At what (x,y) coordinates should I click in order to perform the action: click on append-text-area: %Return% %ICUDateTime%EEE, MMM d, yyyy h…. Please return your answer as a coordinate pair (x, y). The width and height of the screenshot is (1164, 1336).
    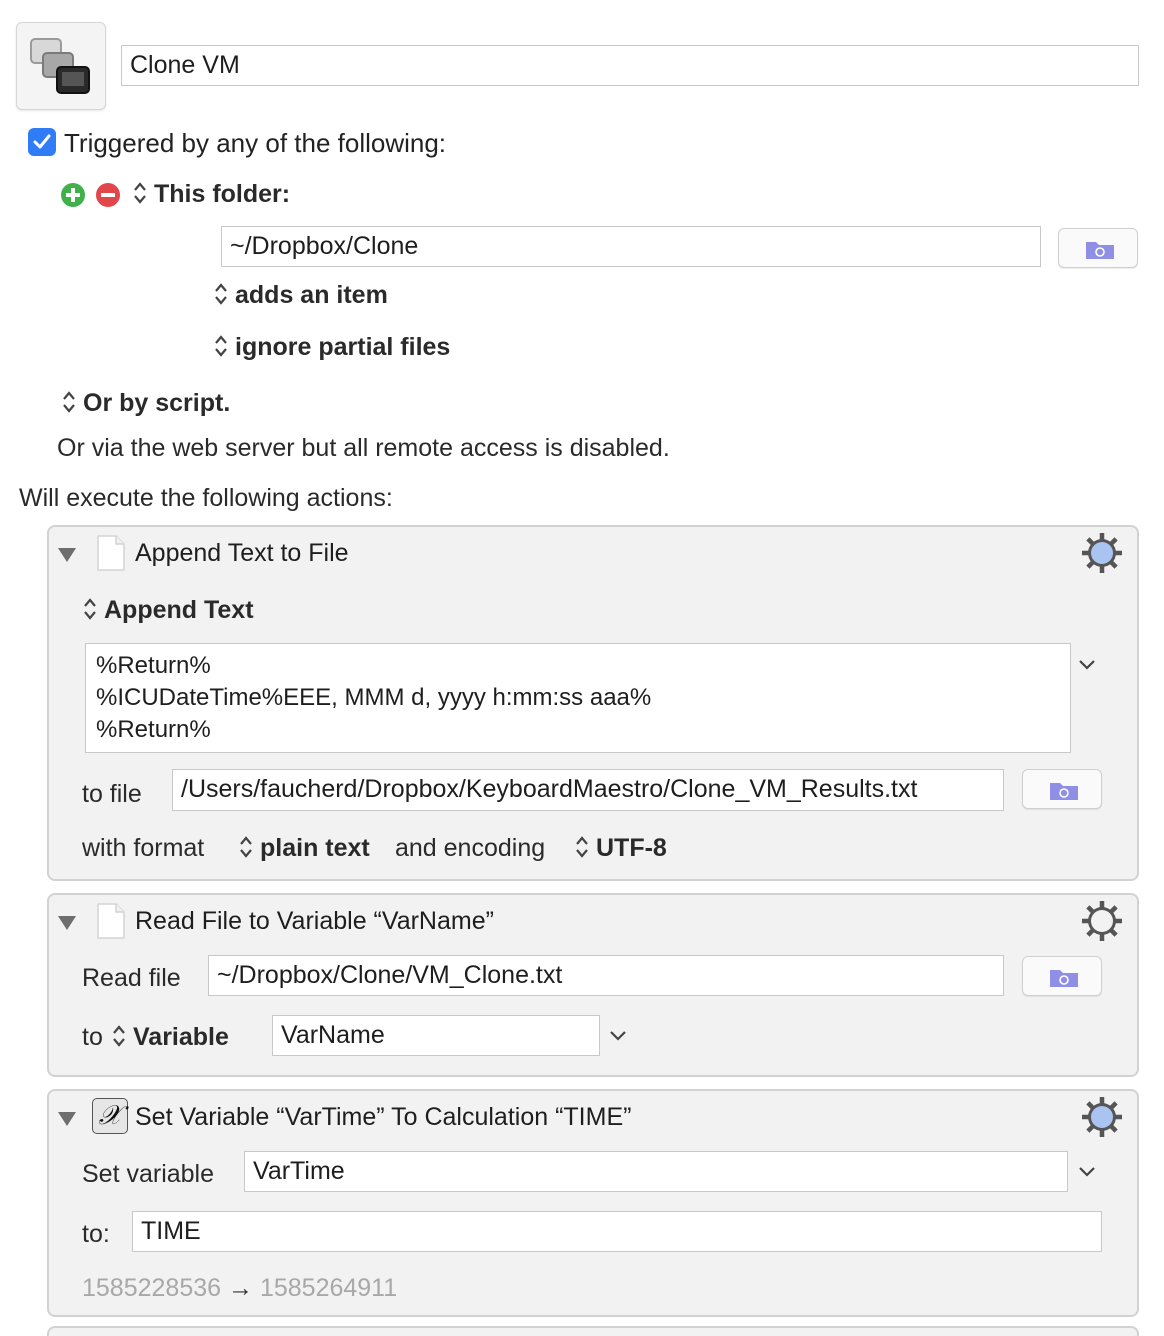
    Looking at the image, I should click on (578, 698).